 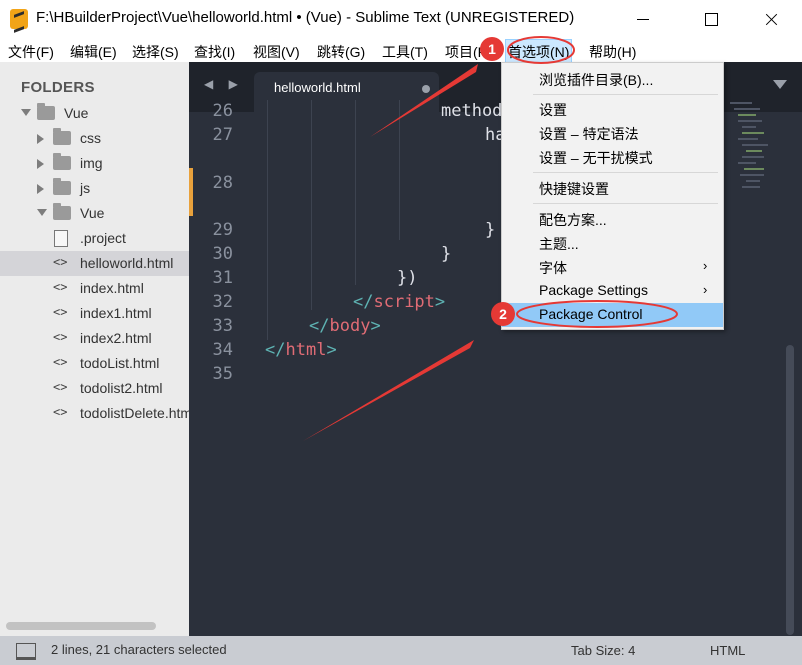 I want to click on tree-file-index1: <> index1.html, so click(x=94, y=313).